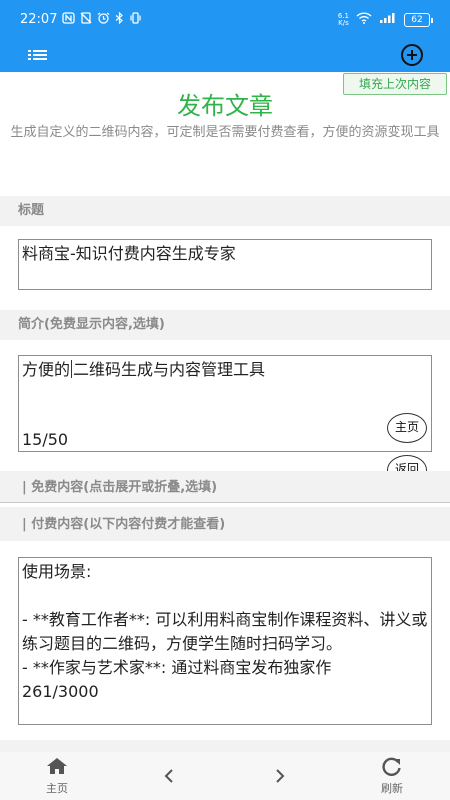  I want to click on signal-icon, so click(388, 19).